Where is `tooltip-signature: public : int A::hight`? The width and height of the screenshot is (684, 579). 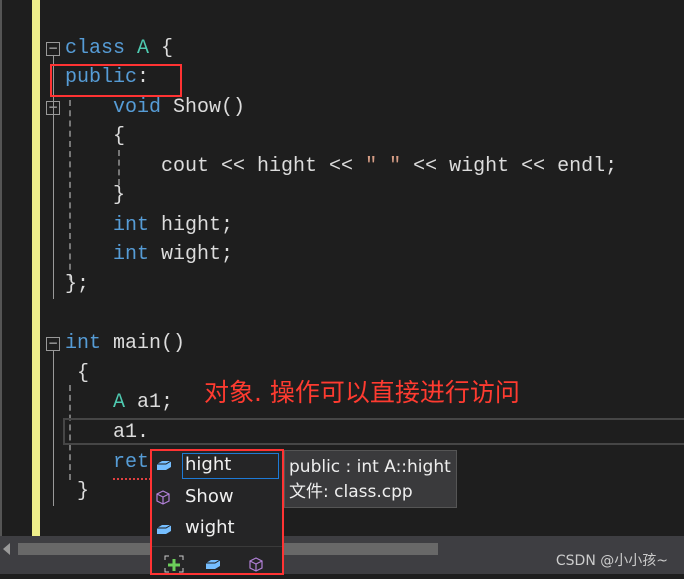 tooltip-signature: public : int A::hight is located at coordinates (370, 467).